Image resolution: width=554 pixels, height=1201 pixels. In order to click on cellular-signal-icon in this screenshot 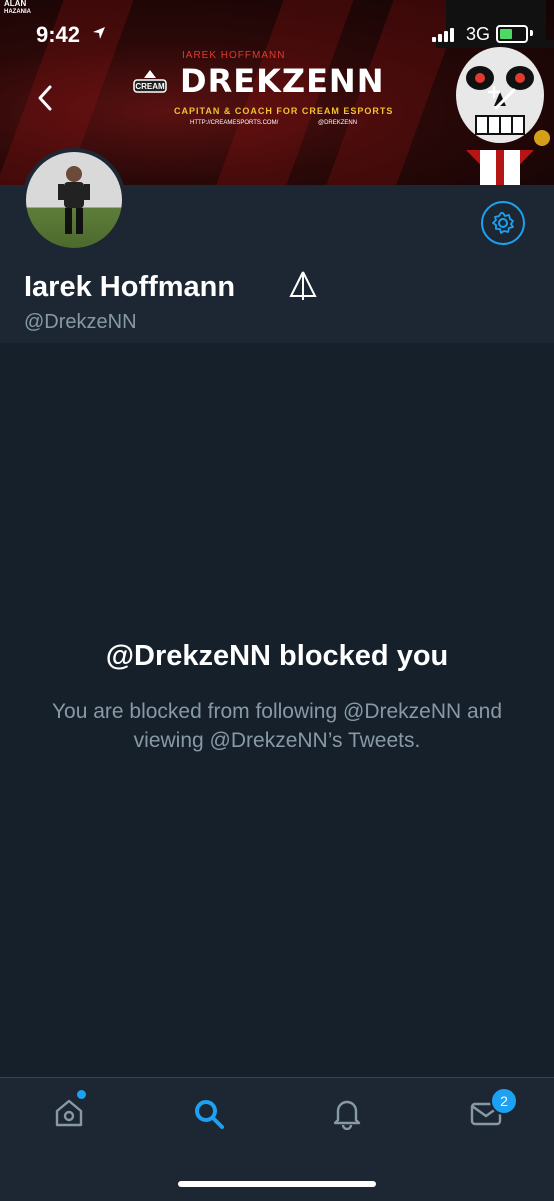, I will do `click(443, 35)`.